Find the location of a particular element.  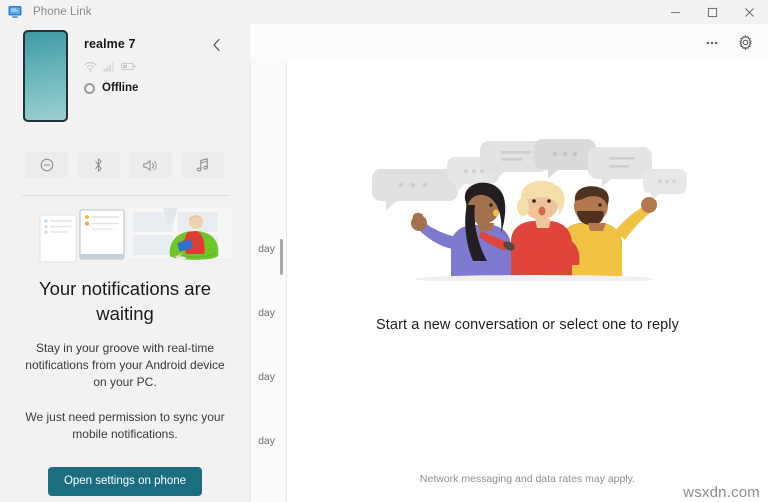

volume-toggle is located at coordinates (150, 165).